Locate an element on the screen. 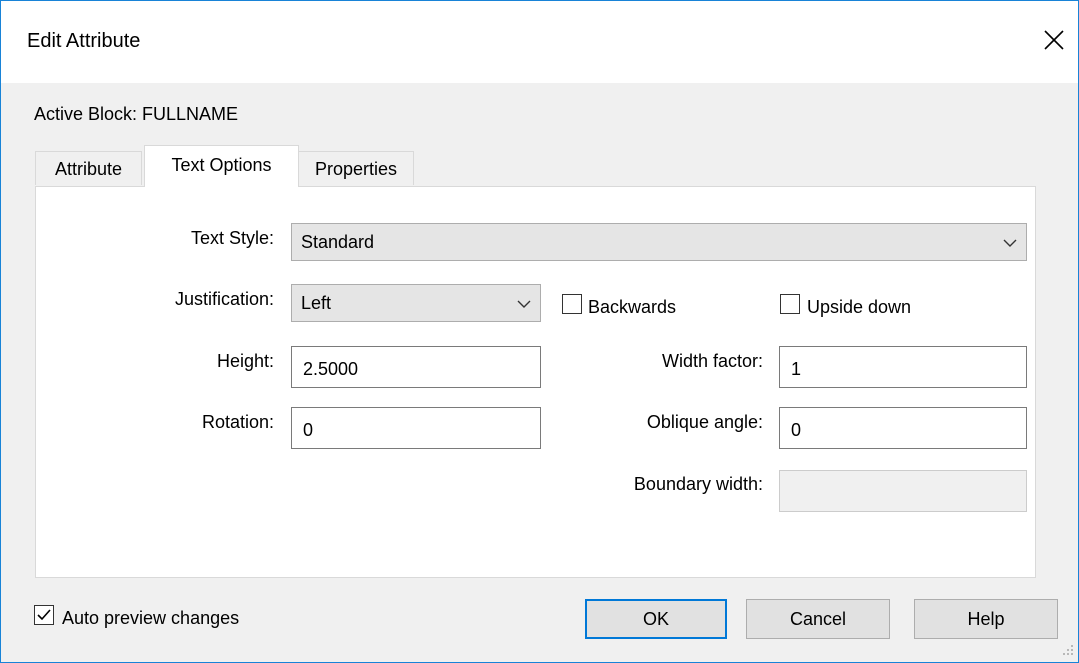  resize-grip-icon is located at coordinates (1067, 649).